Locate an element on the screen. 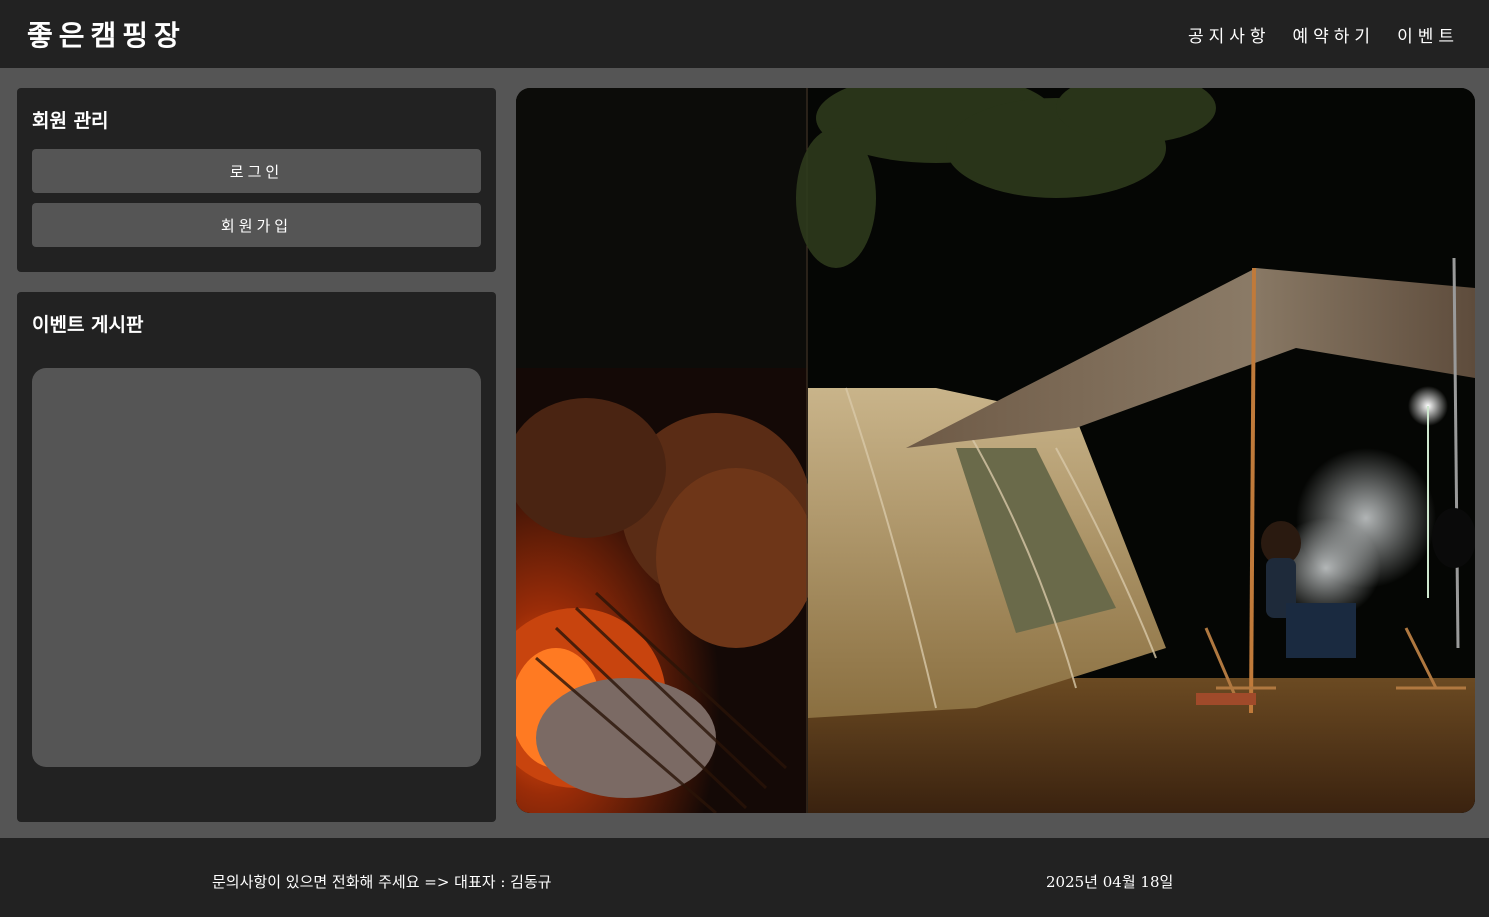  main-nav: 공지사항 예약하기 이벤트 is located at coordinates (1323, 34).